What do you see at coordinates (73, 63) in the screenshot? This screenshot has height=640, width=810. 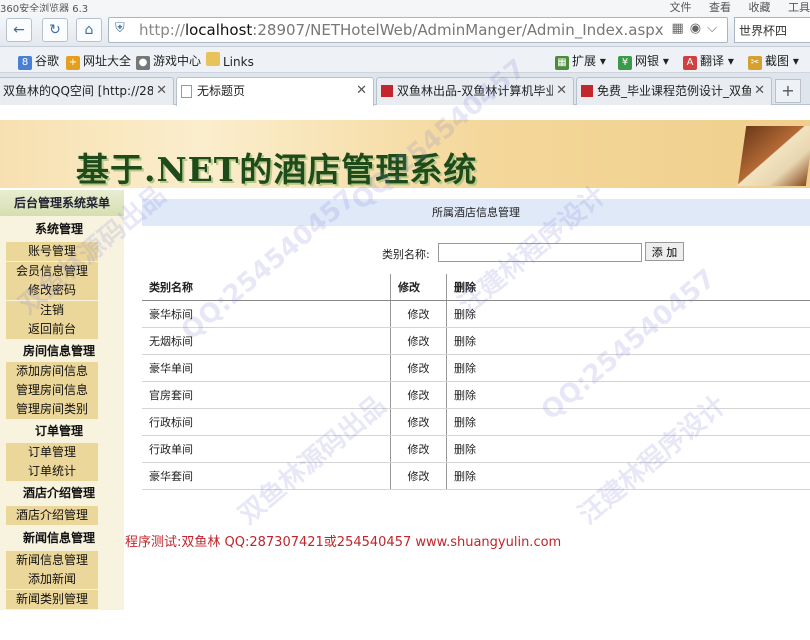 I see `site-icon: +` at bounding box center [73, 63].